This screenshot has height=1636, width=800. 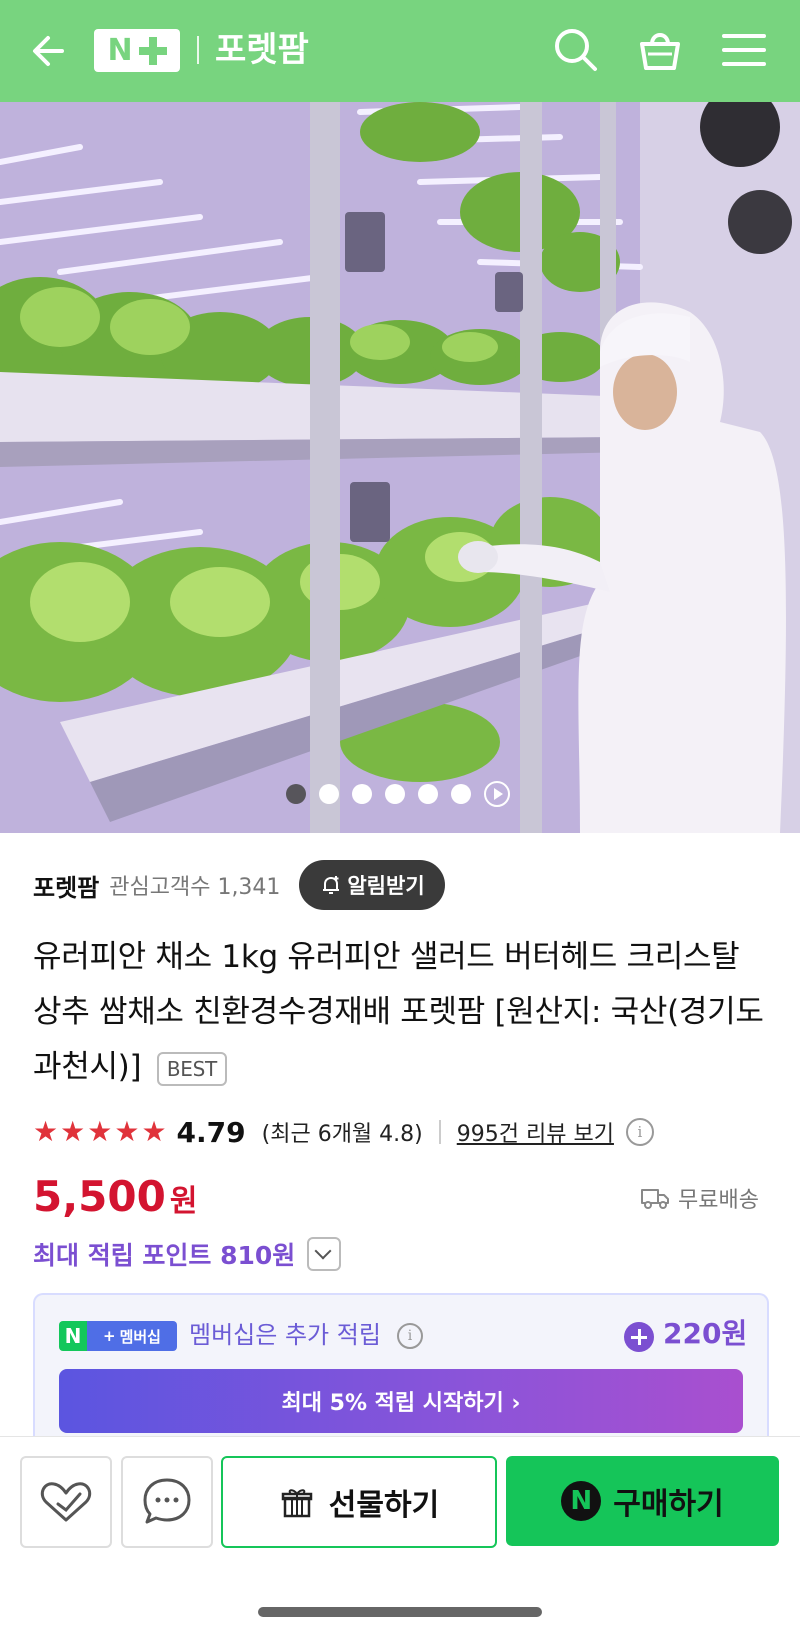 I want to click on shopping-bag-icon, so click(x=660, y=50).